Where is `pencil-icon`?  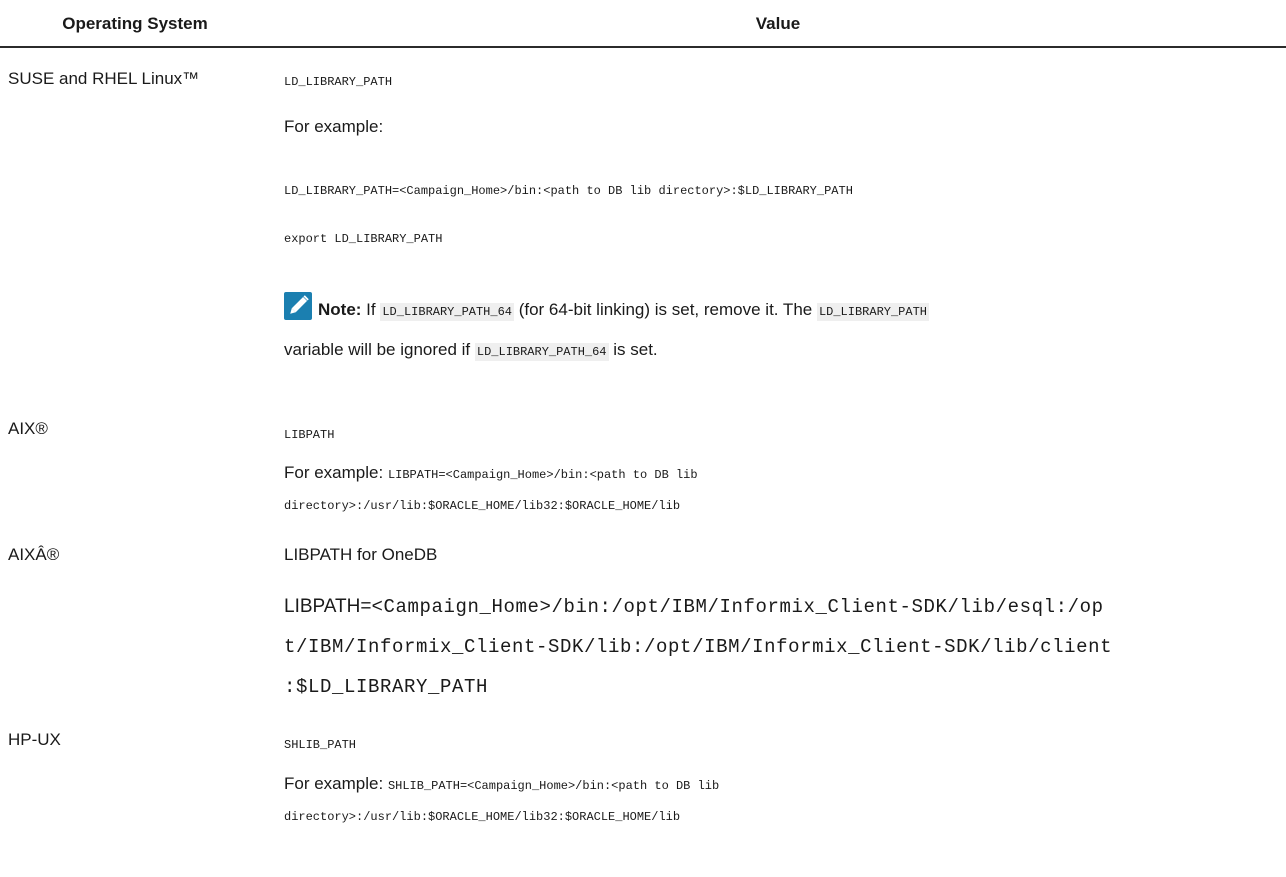
pencil-icon is located at coordinates (298, 306).